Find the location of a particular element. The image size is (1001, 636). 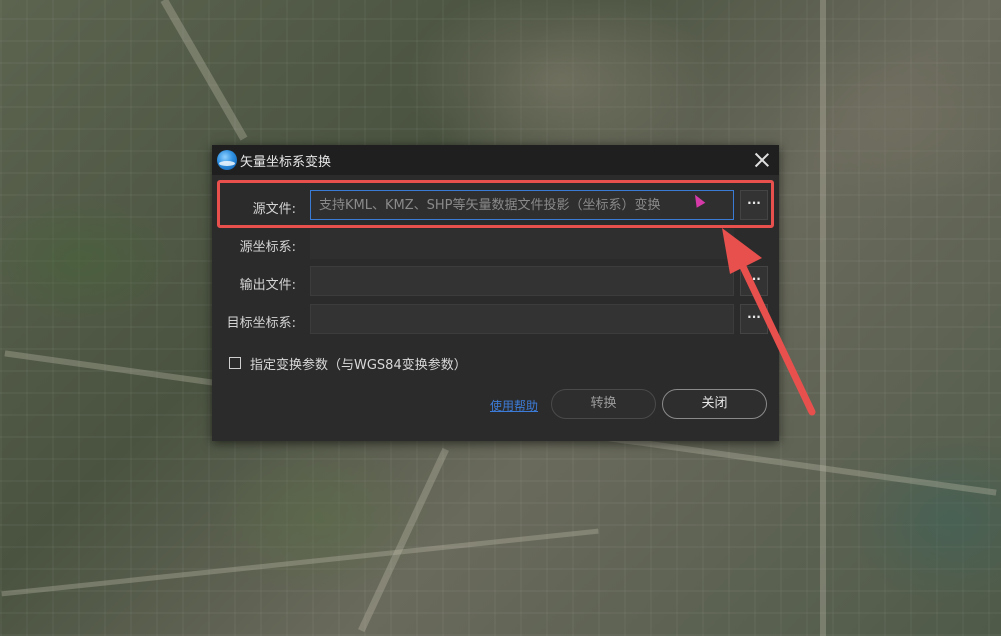

source-crs-label: 源坐标系: is located at coordinates (267, 247).